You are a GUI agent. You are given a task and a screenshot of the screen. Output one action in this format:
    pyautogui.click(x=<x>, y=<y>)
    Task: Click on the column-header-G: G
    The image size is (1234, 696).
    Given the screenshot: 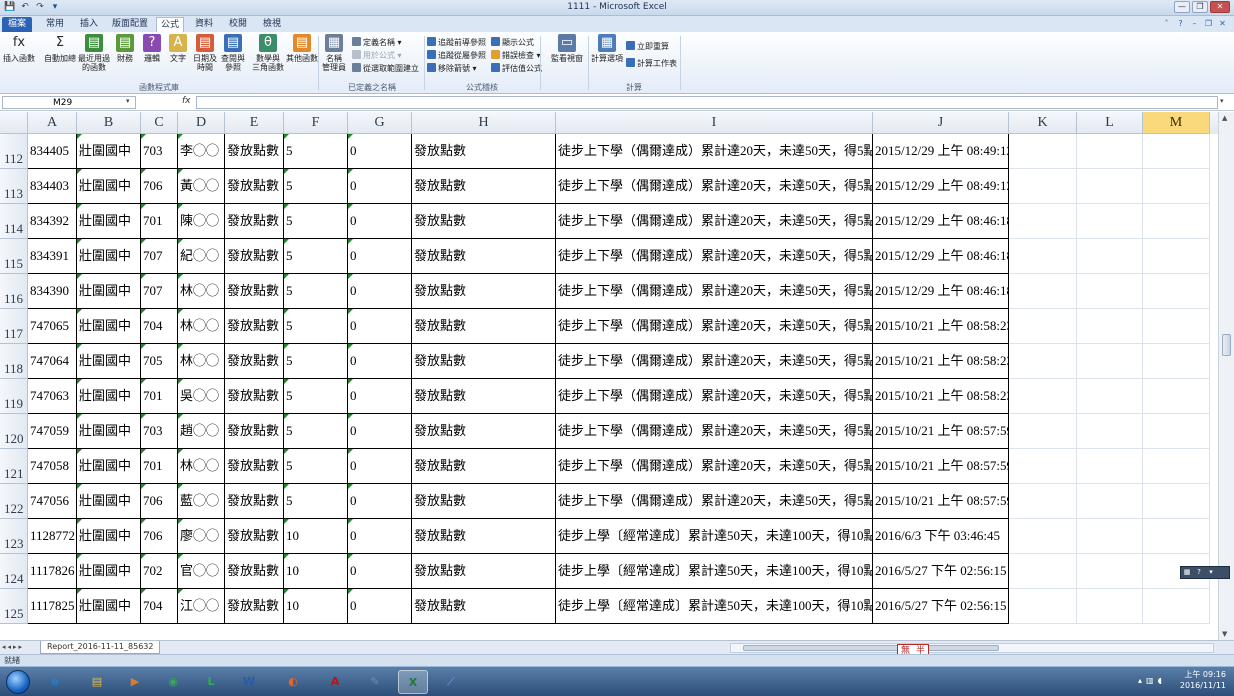 What is the action you would take?
    pyautogui.click(x=380, y=123)
    